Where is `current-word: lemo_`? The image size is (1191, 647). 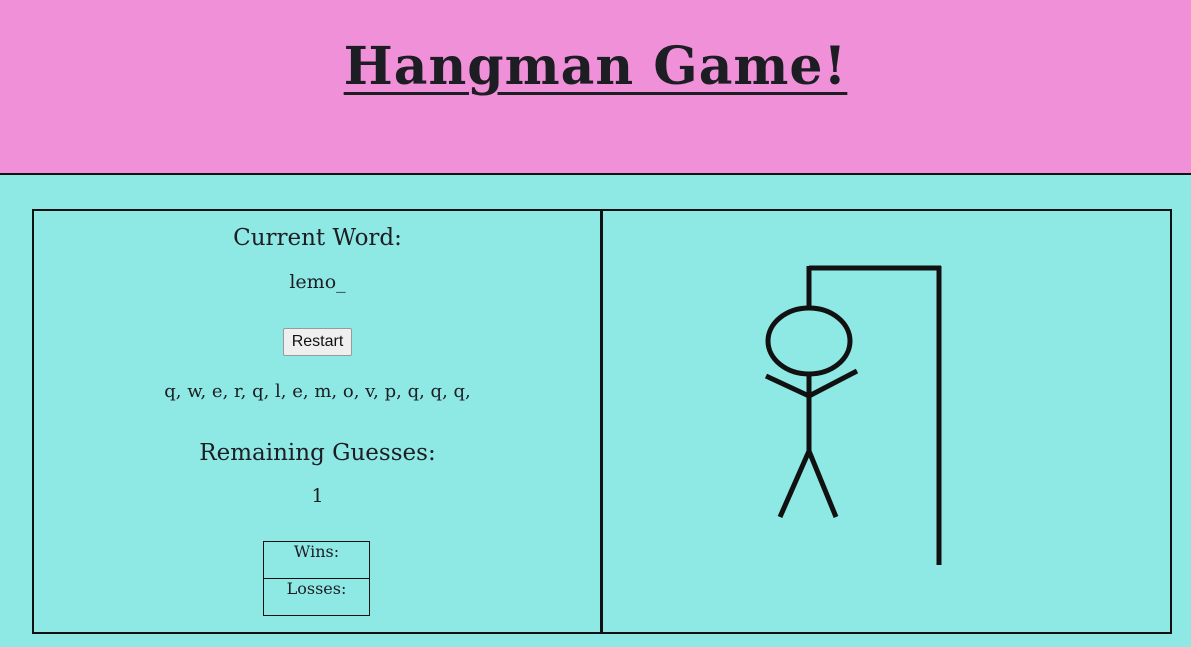 current-word: lemo_ is located at coordinates (317, 282).